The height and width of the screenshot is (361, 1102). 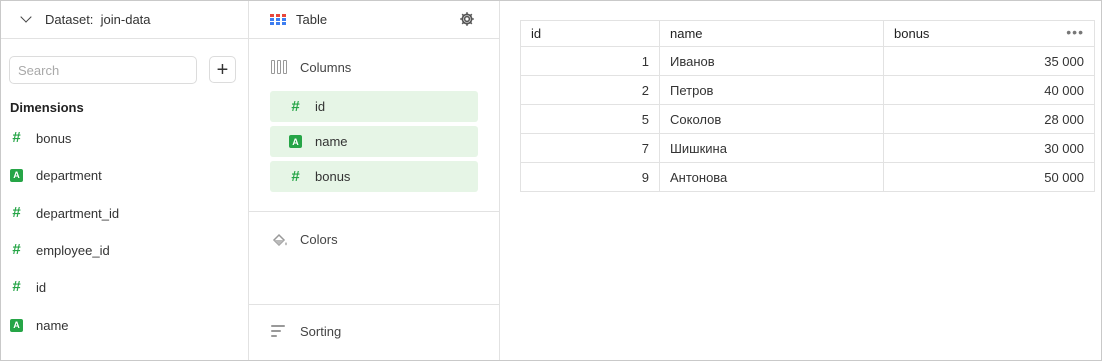 What do you see at coordinates (771, 33) in the screenshot?
I see `column-header-name: name` at bounding box center [771, 33].